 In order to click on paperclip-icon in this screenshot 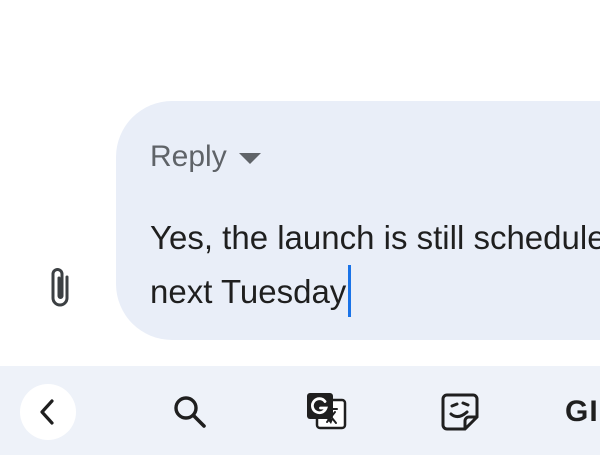, I will do `click(60, 287)`.